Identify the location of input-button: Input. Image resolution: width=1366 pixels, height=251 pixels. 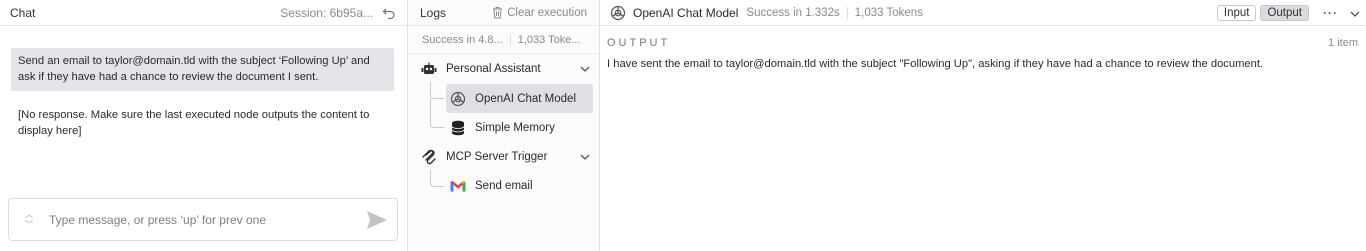
(1236, 12).